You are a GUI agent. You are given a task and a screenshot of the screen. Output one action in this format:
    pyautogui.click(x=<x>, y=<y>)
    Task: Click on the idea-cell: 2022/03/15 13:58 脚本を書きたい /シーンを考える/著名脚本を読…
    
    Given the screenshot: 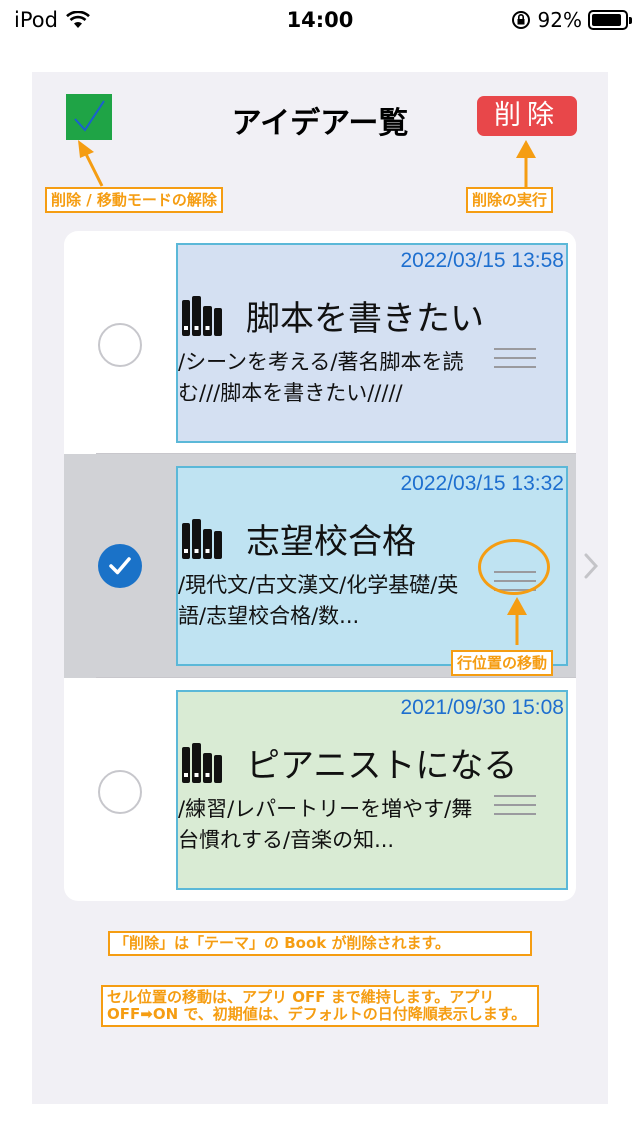 What is the action you would take?
    pyautogui.click(x=372, y=343)
    